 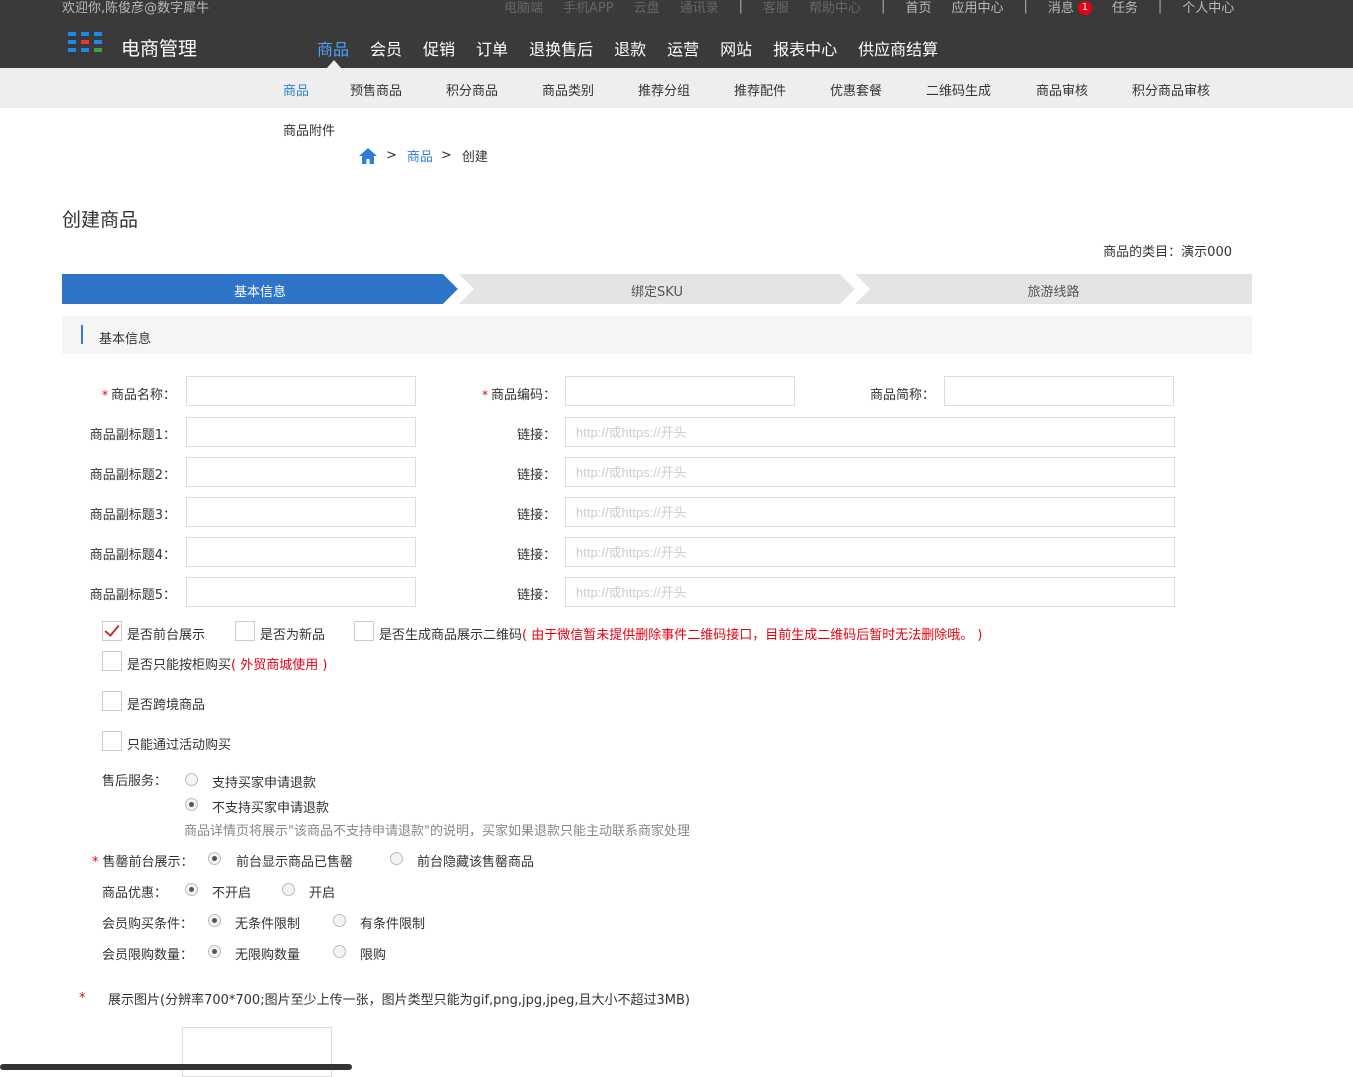 I want to click on new-goods-label: 是否为新品, so click(x=293, y=635).